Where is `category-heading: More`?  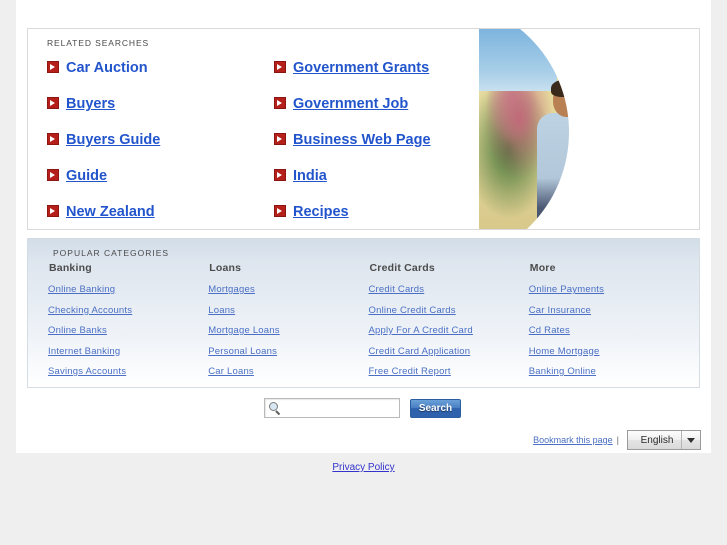
category-heading: More is located at coordinates (542, 268).